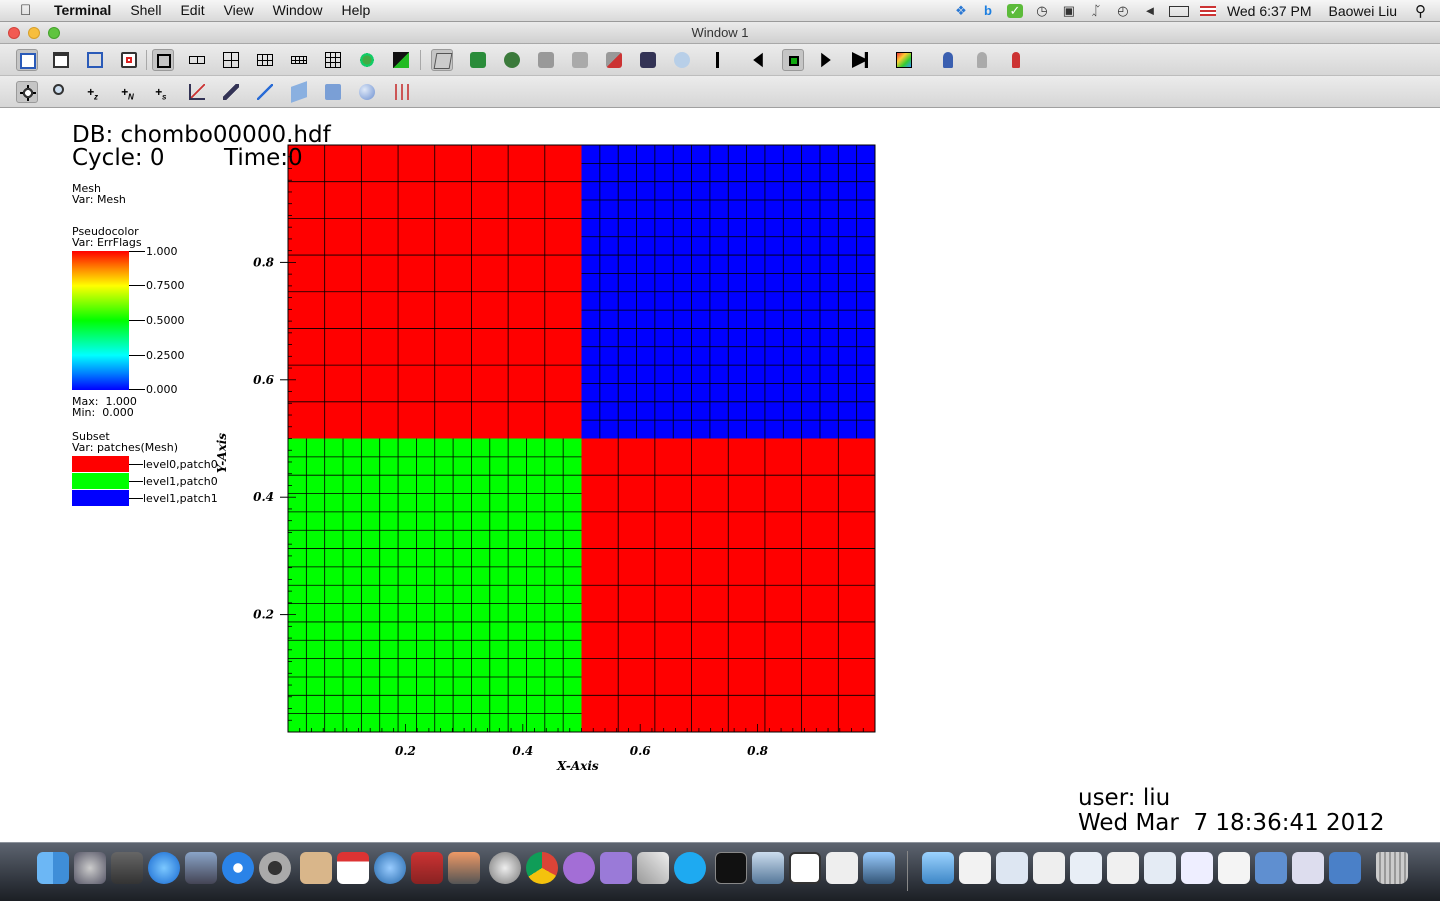 The image size is (1440, 901). I want to click on copy-plots-button, so click(948, 60).